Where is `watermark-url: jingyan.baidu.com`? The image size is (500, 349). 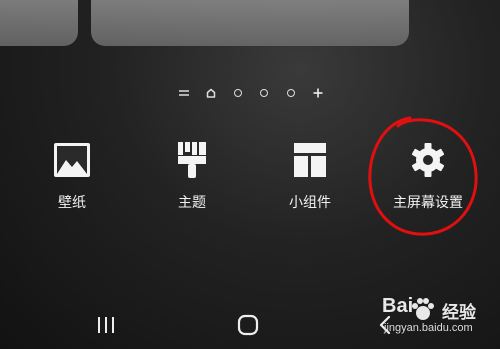
watermark-url: jingyan.baidu.com is located at coordinates (428, 328).